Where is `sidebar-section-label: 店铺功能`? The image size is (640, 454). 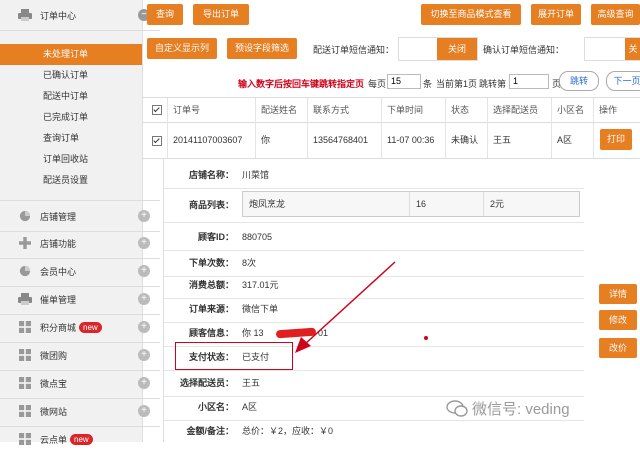 sidebar-section-label: 店铺功能 is located at coordinates (58, 243).